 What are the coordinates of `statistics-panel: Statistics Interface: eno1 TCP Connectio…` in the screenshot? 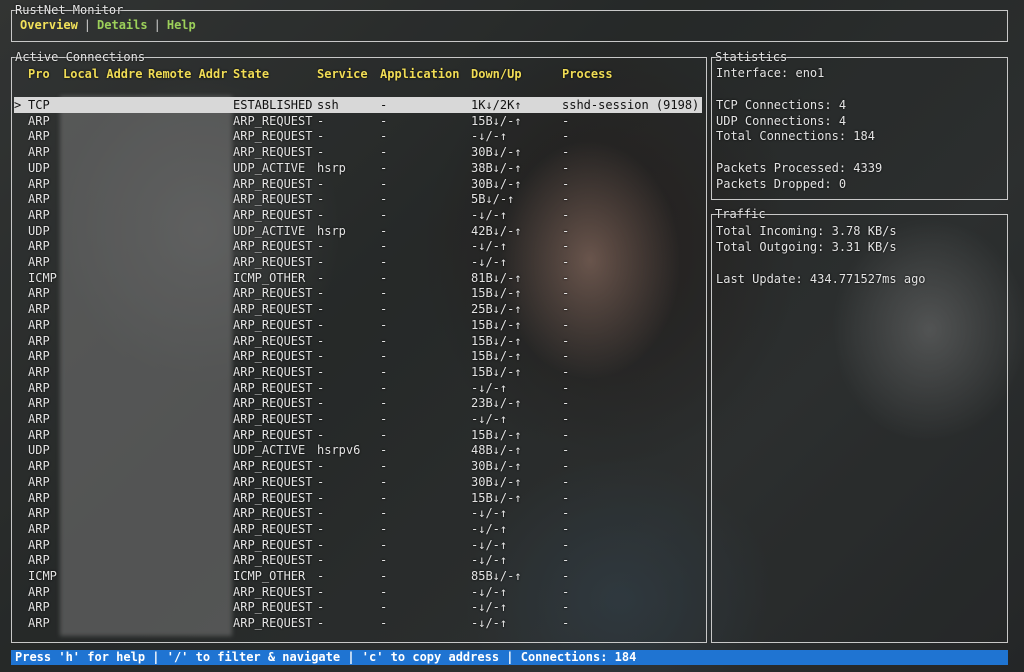 It's located at (859, 125).